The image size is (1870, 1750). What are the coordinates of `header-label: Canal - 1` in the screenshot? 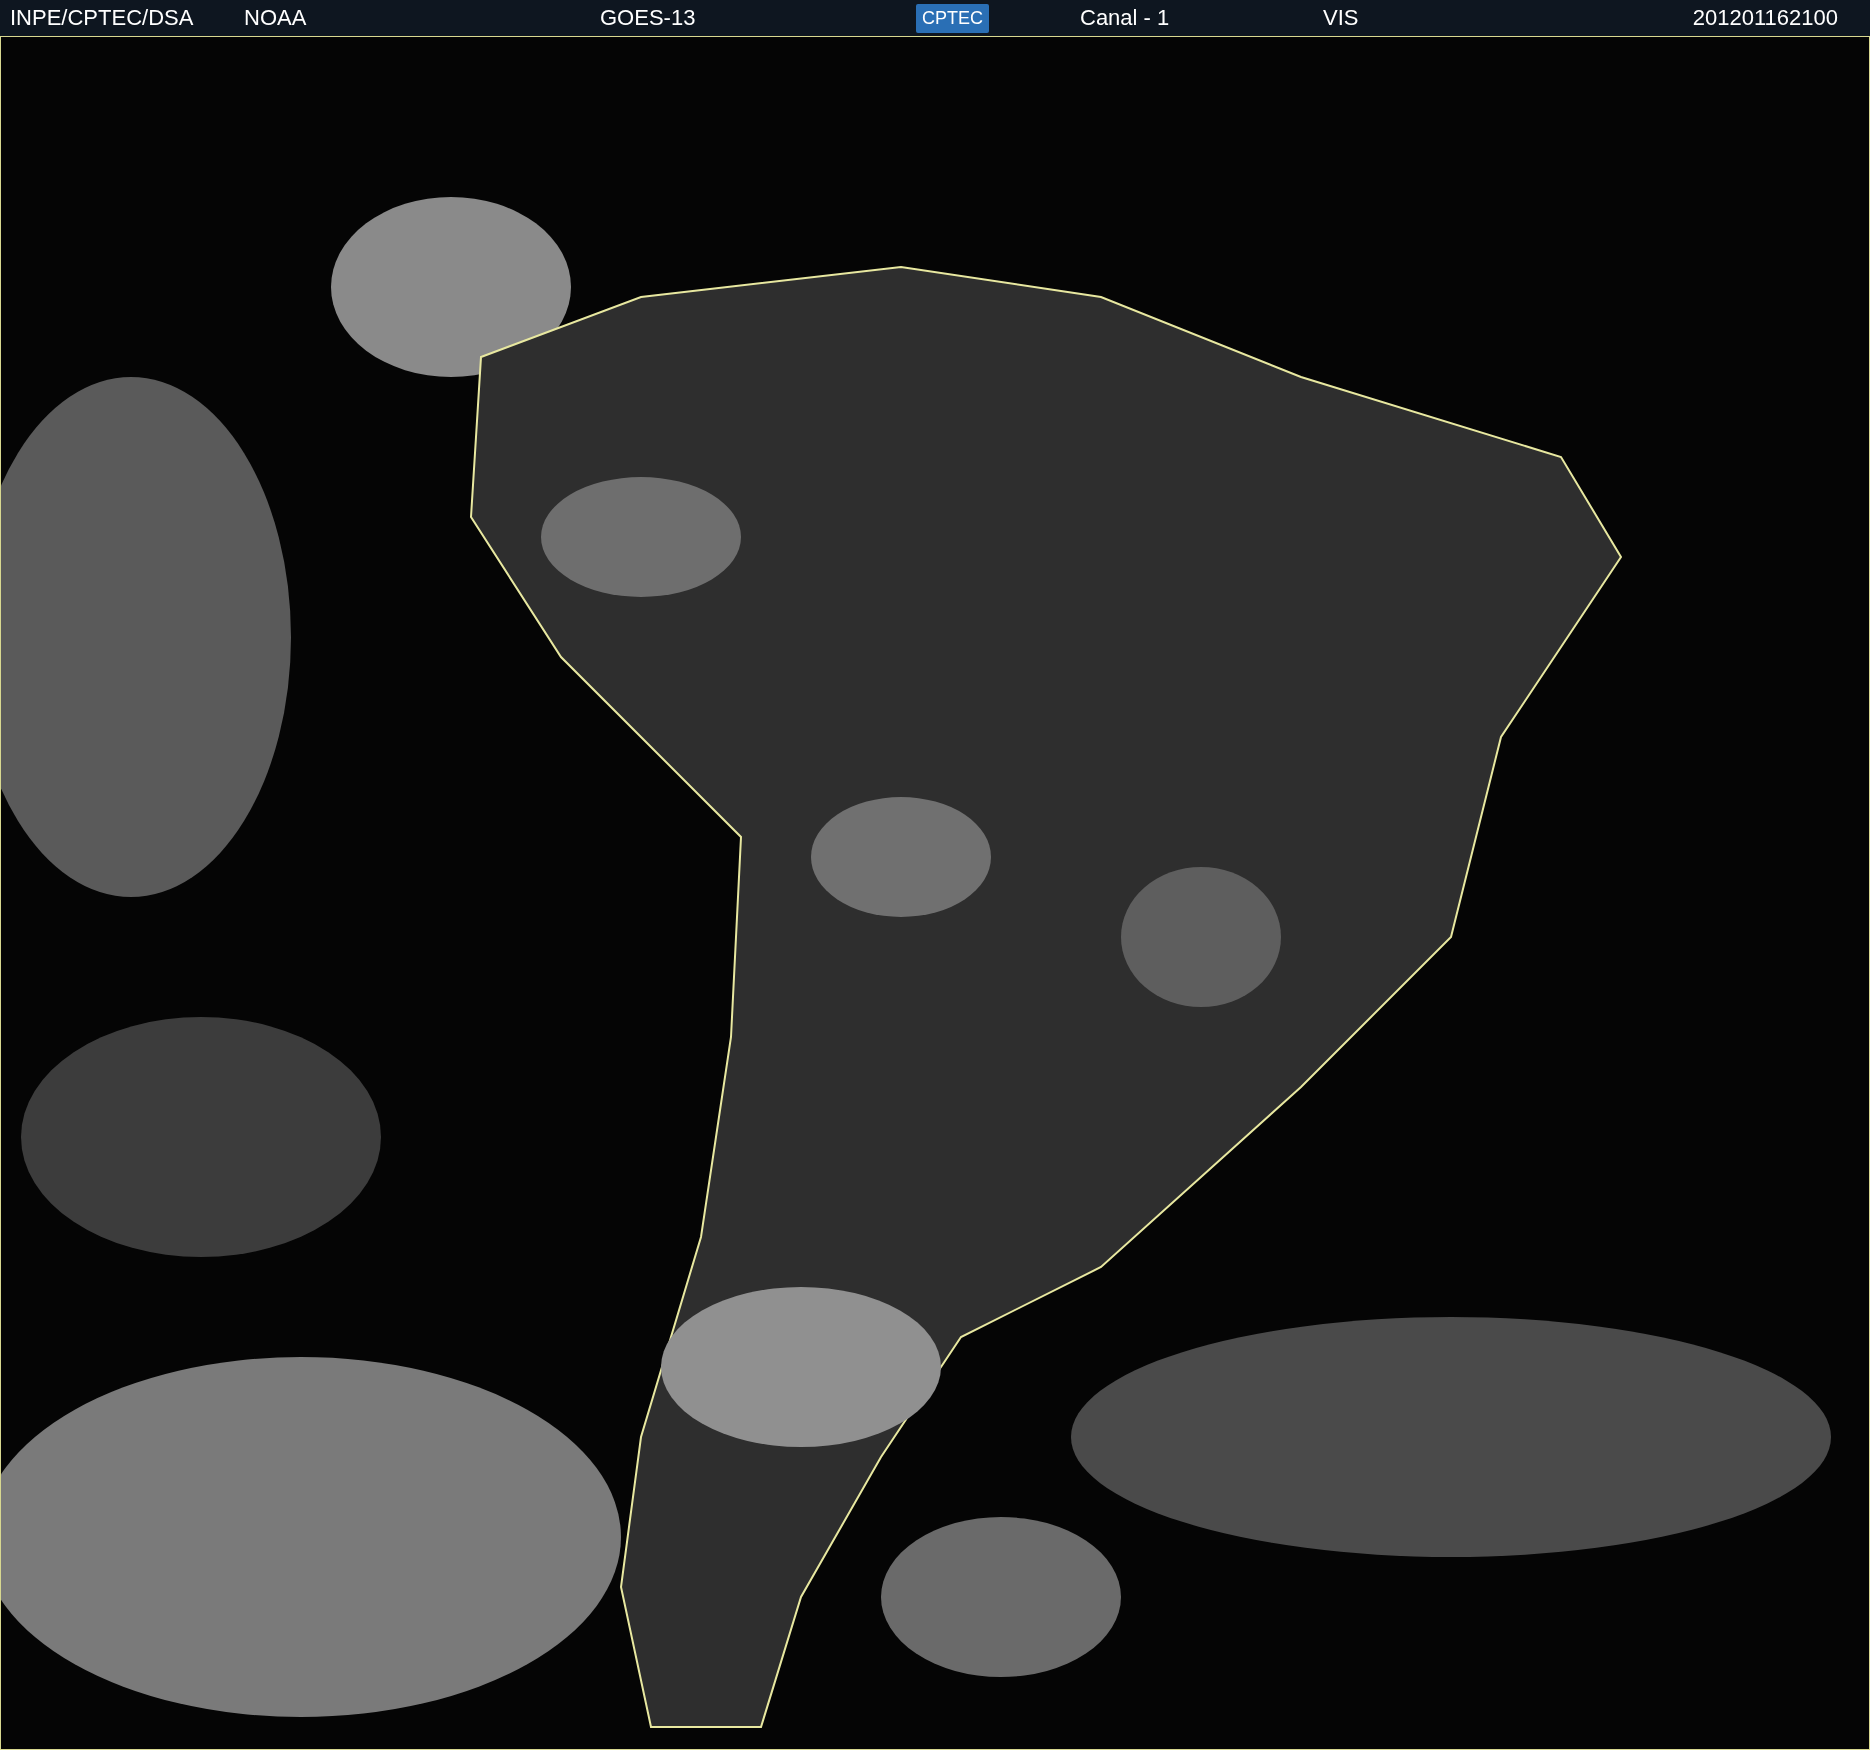 It's located at (1125, 18).